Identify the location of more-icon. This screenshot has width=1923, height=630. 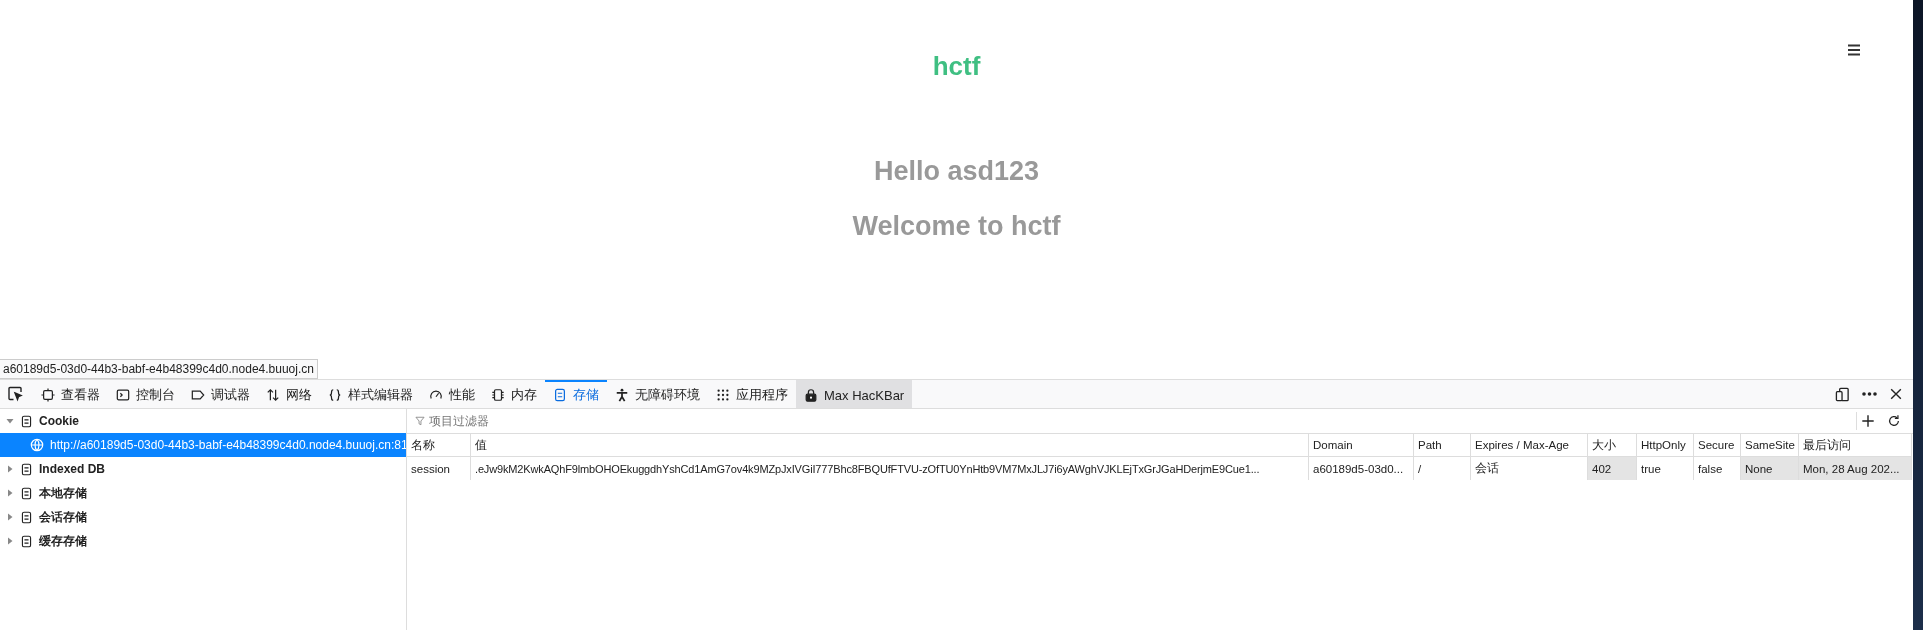
(1869, 394).